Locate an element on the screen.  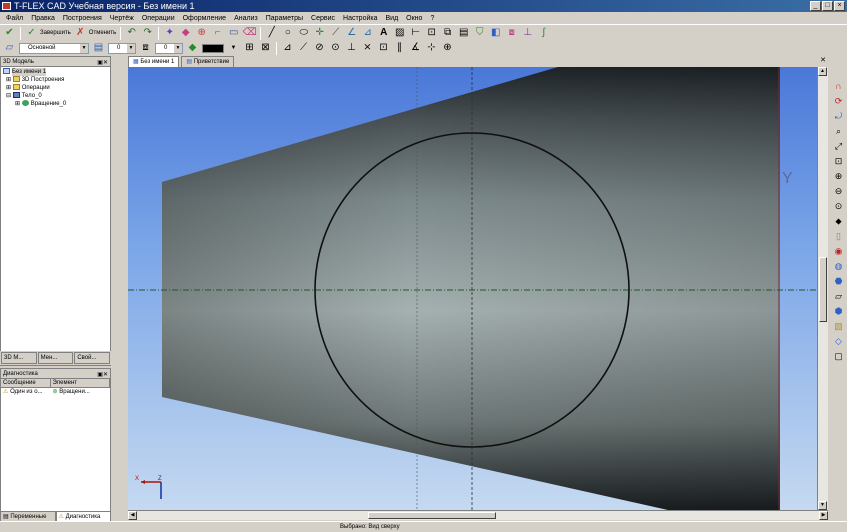
menu-view: Вид is located at coordinates (391, 18).